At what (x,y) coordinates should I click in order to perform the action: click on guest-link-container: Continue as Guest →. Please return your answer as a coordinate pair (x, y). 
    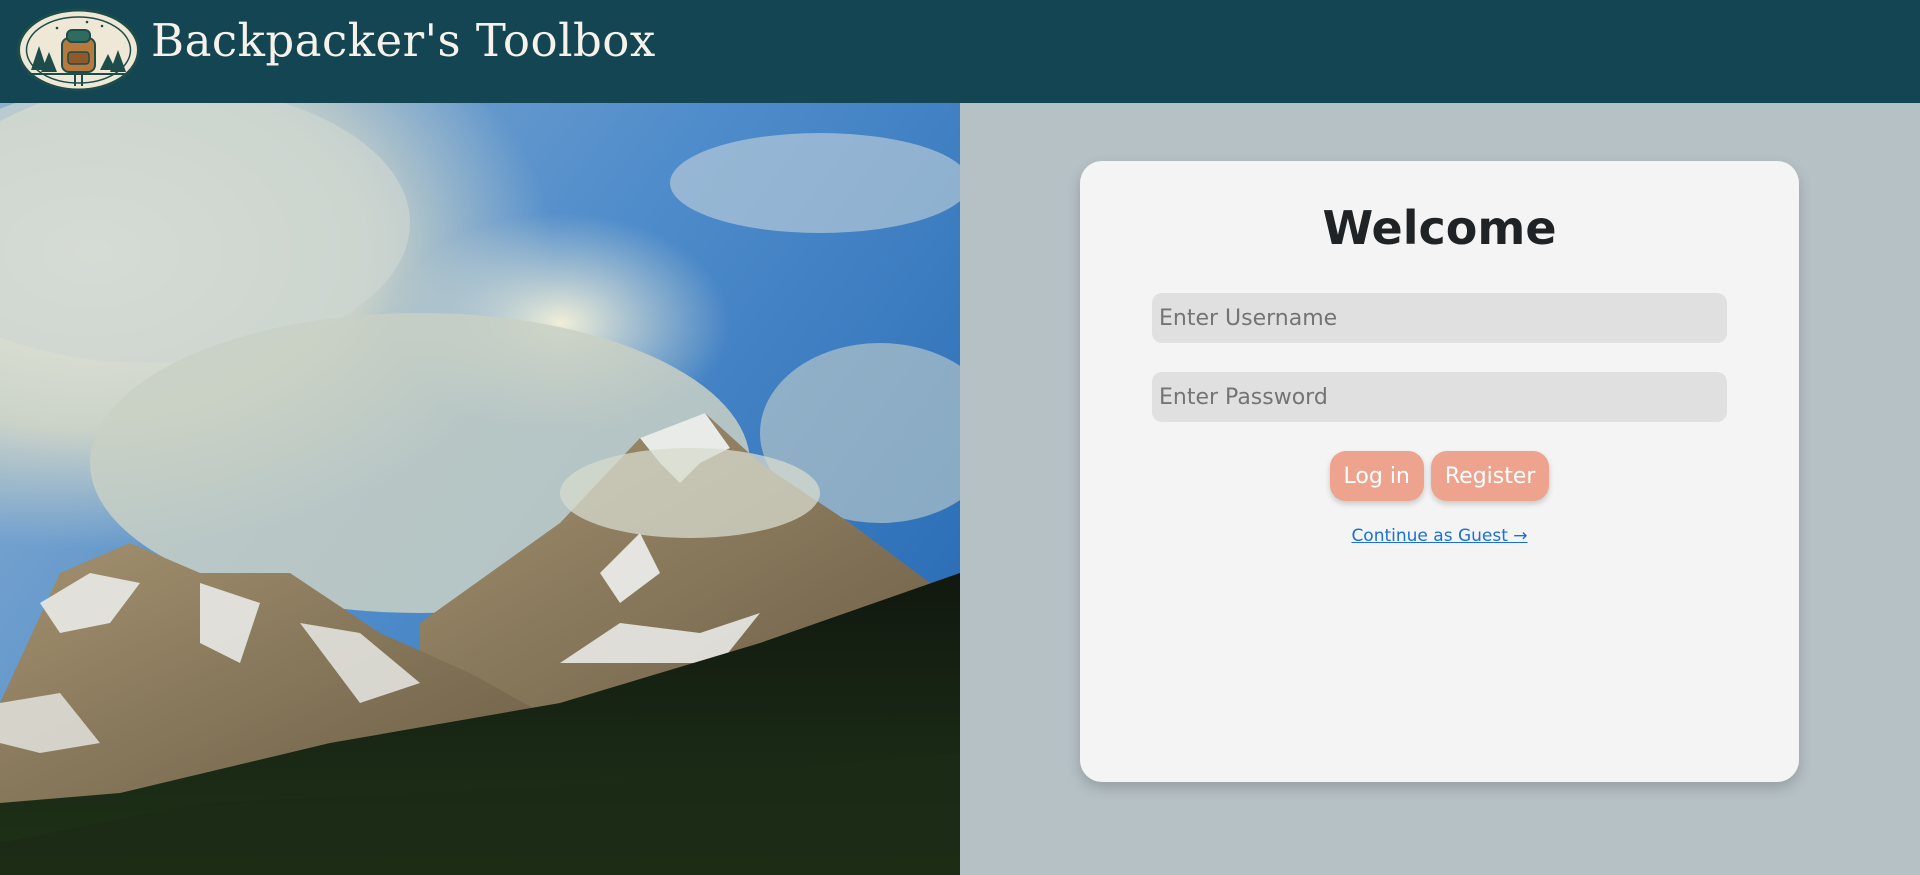
    Looking at the image, I should click on (1439, 536).